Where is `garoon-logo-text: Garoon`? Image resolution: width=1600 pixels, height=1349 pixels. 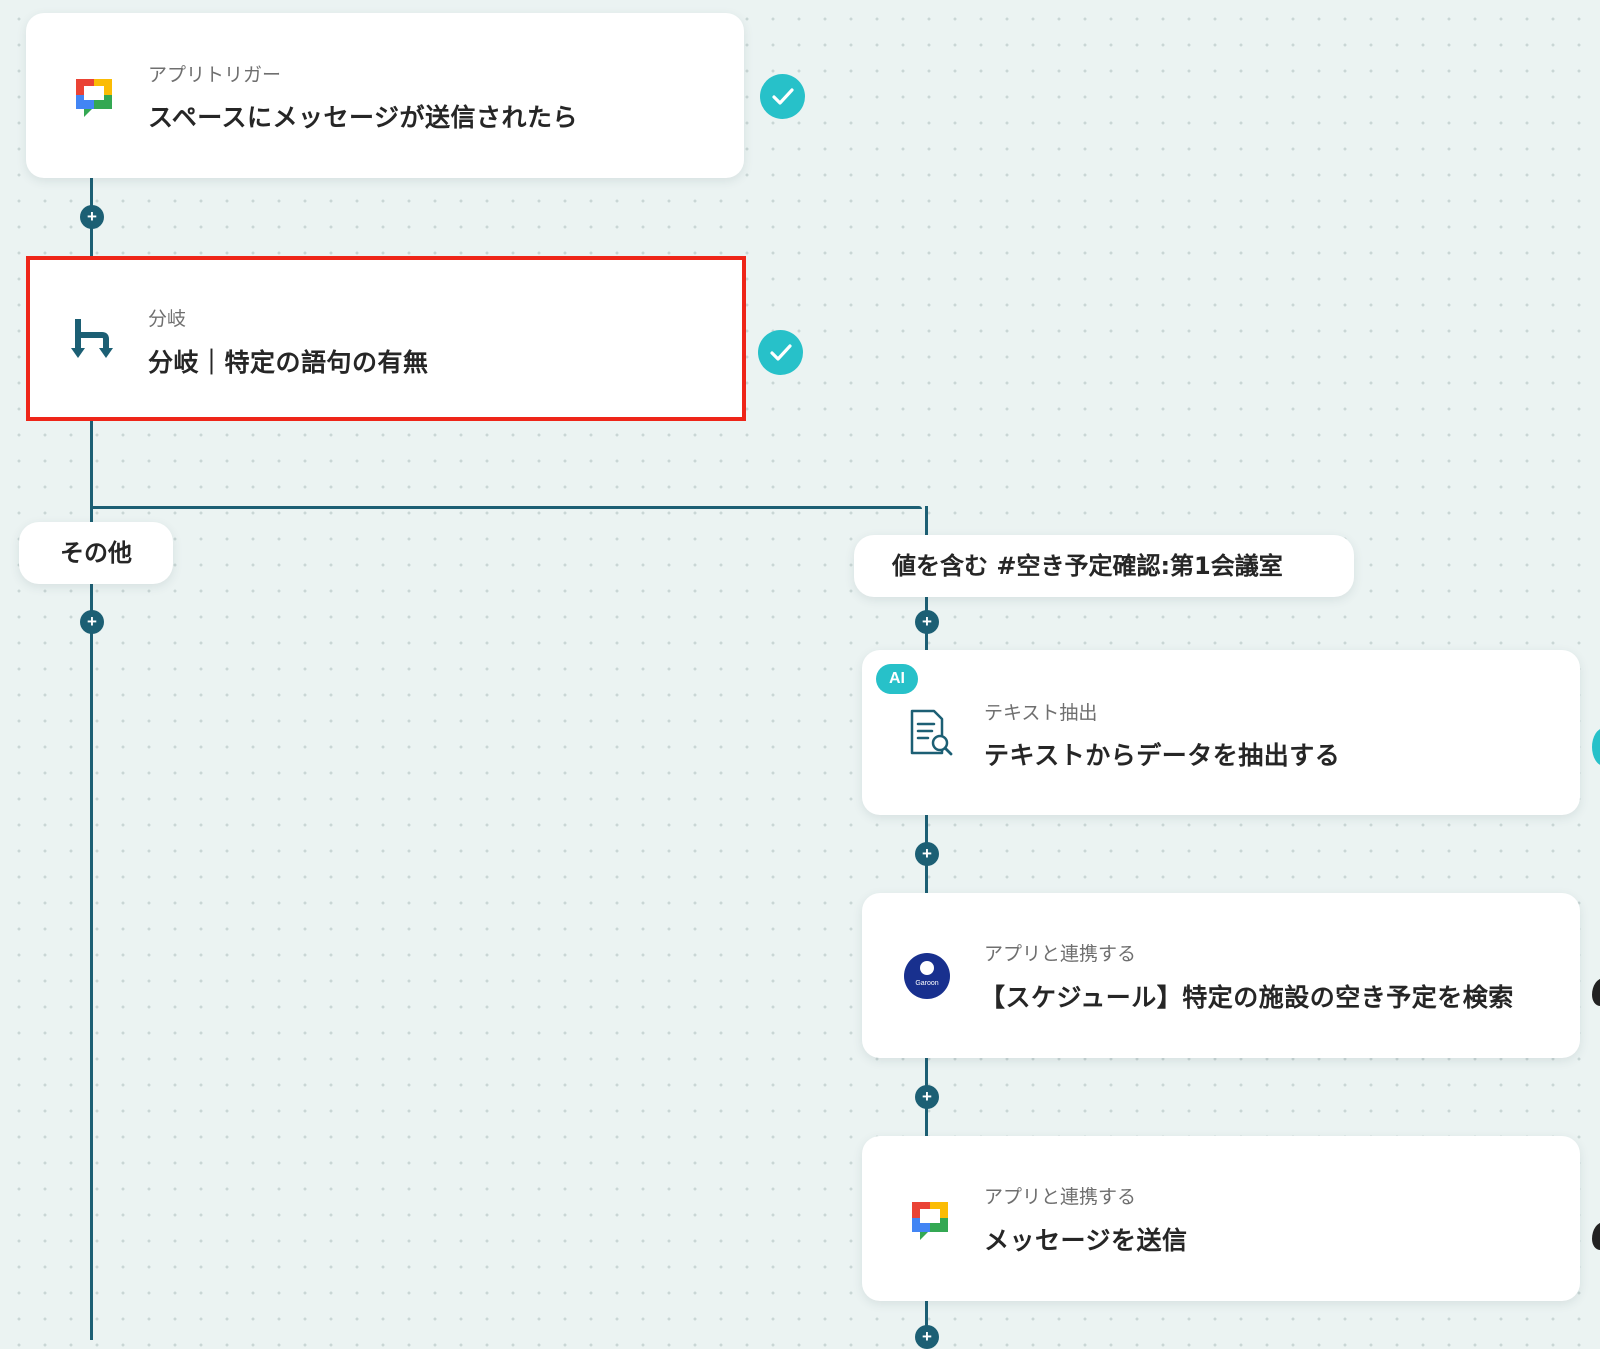
garoon-logo-text: Garoon is located at coordinates (927, 983).